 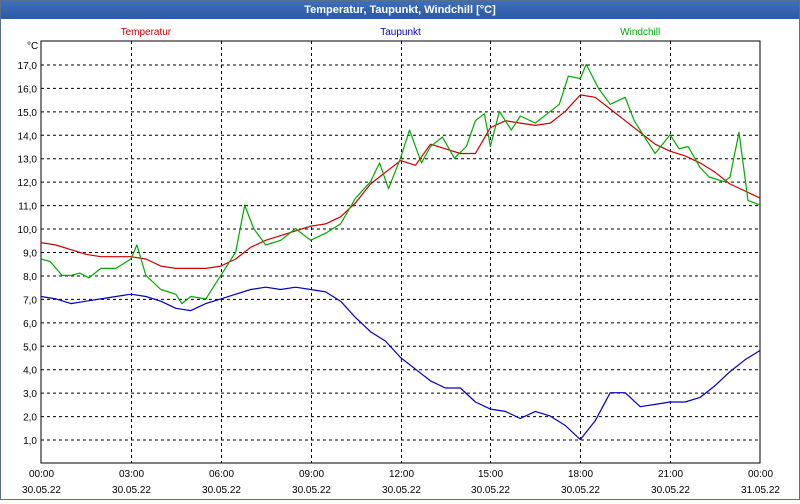 What do you see at coordinates (32, 46) in the screenshot?
I see `y-axis-label: °C` at bounding box center [32, 46].